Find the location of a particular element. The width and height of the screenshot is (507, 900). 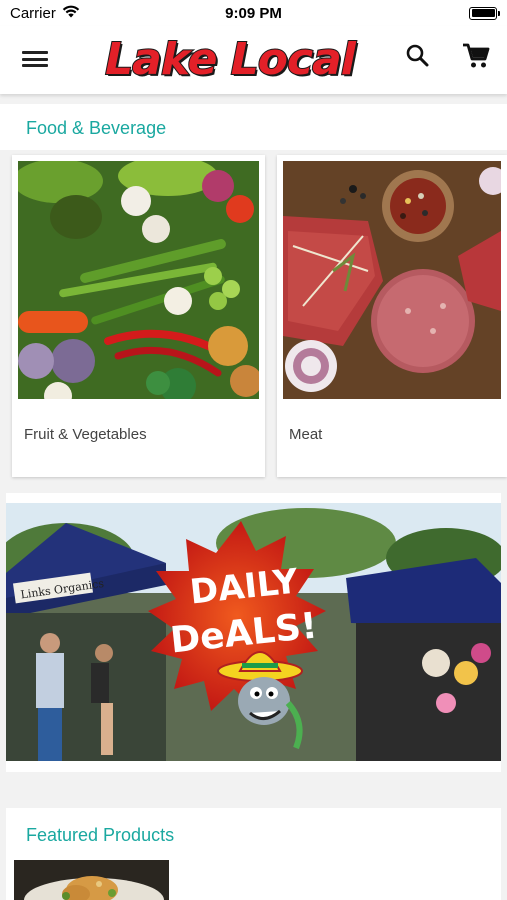

fruit-vegetables-image is located at coordinates (138, 280).